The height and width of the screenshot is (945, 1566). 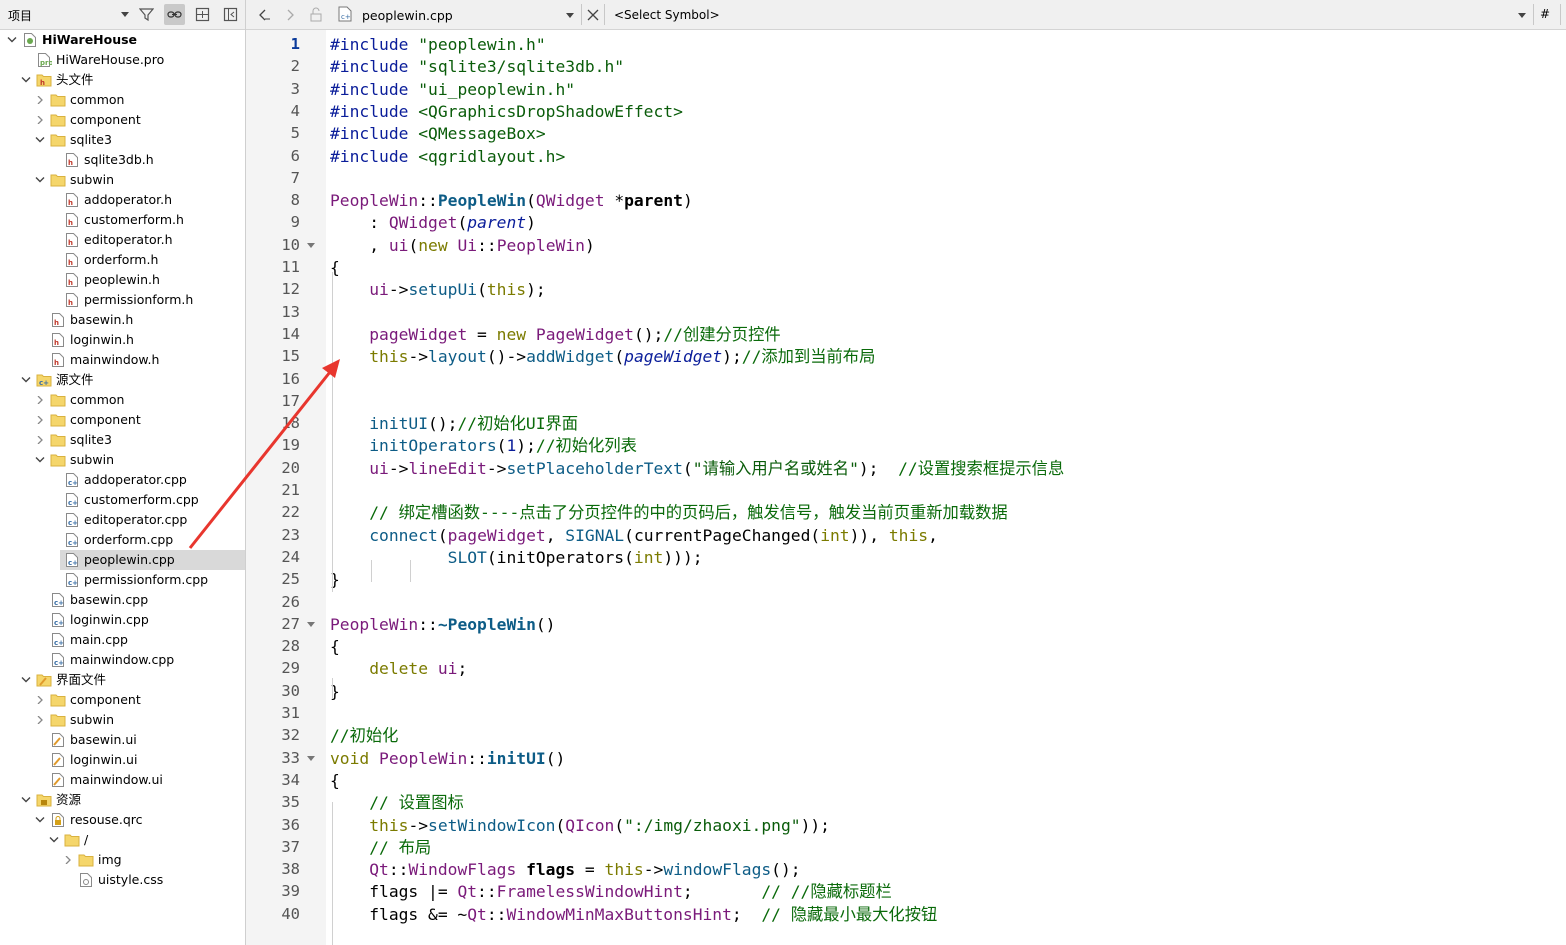 I want to click on tree-item: HiWareHouse, so click(x=122, y=40).